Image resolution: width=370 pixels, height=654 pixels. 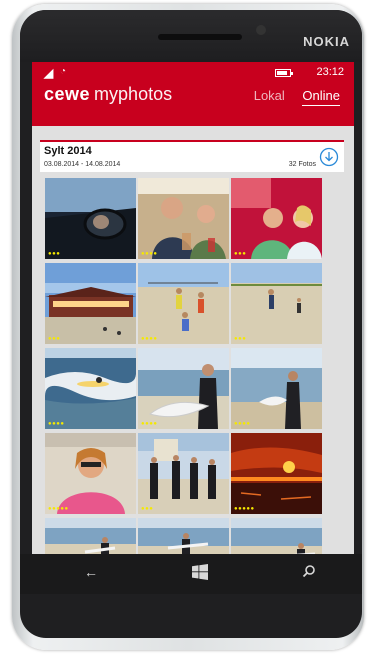 I want to click on photo-thumbnail-couple-smiling: ●●●, so click(x=276, y=218).